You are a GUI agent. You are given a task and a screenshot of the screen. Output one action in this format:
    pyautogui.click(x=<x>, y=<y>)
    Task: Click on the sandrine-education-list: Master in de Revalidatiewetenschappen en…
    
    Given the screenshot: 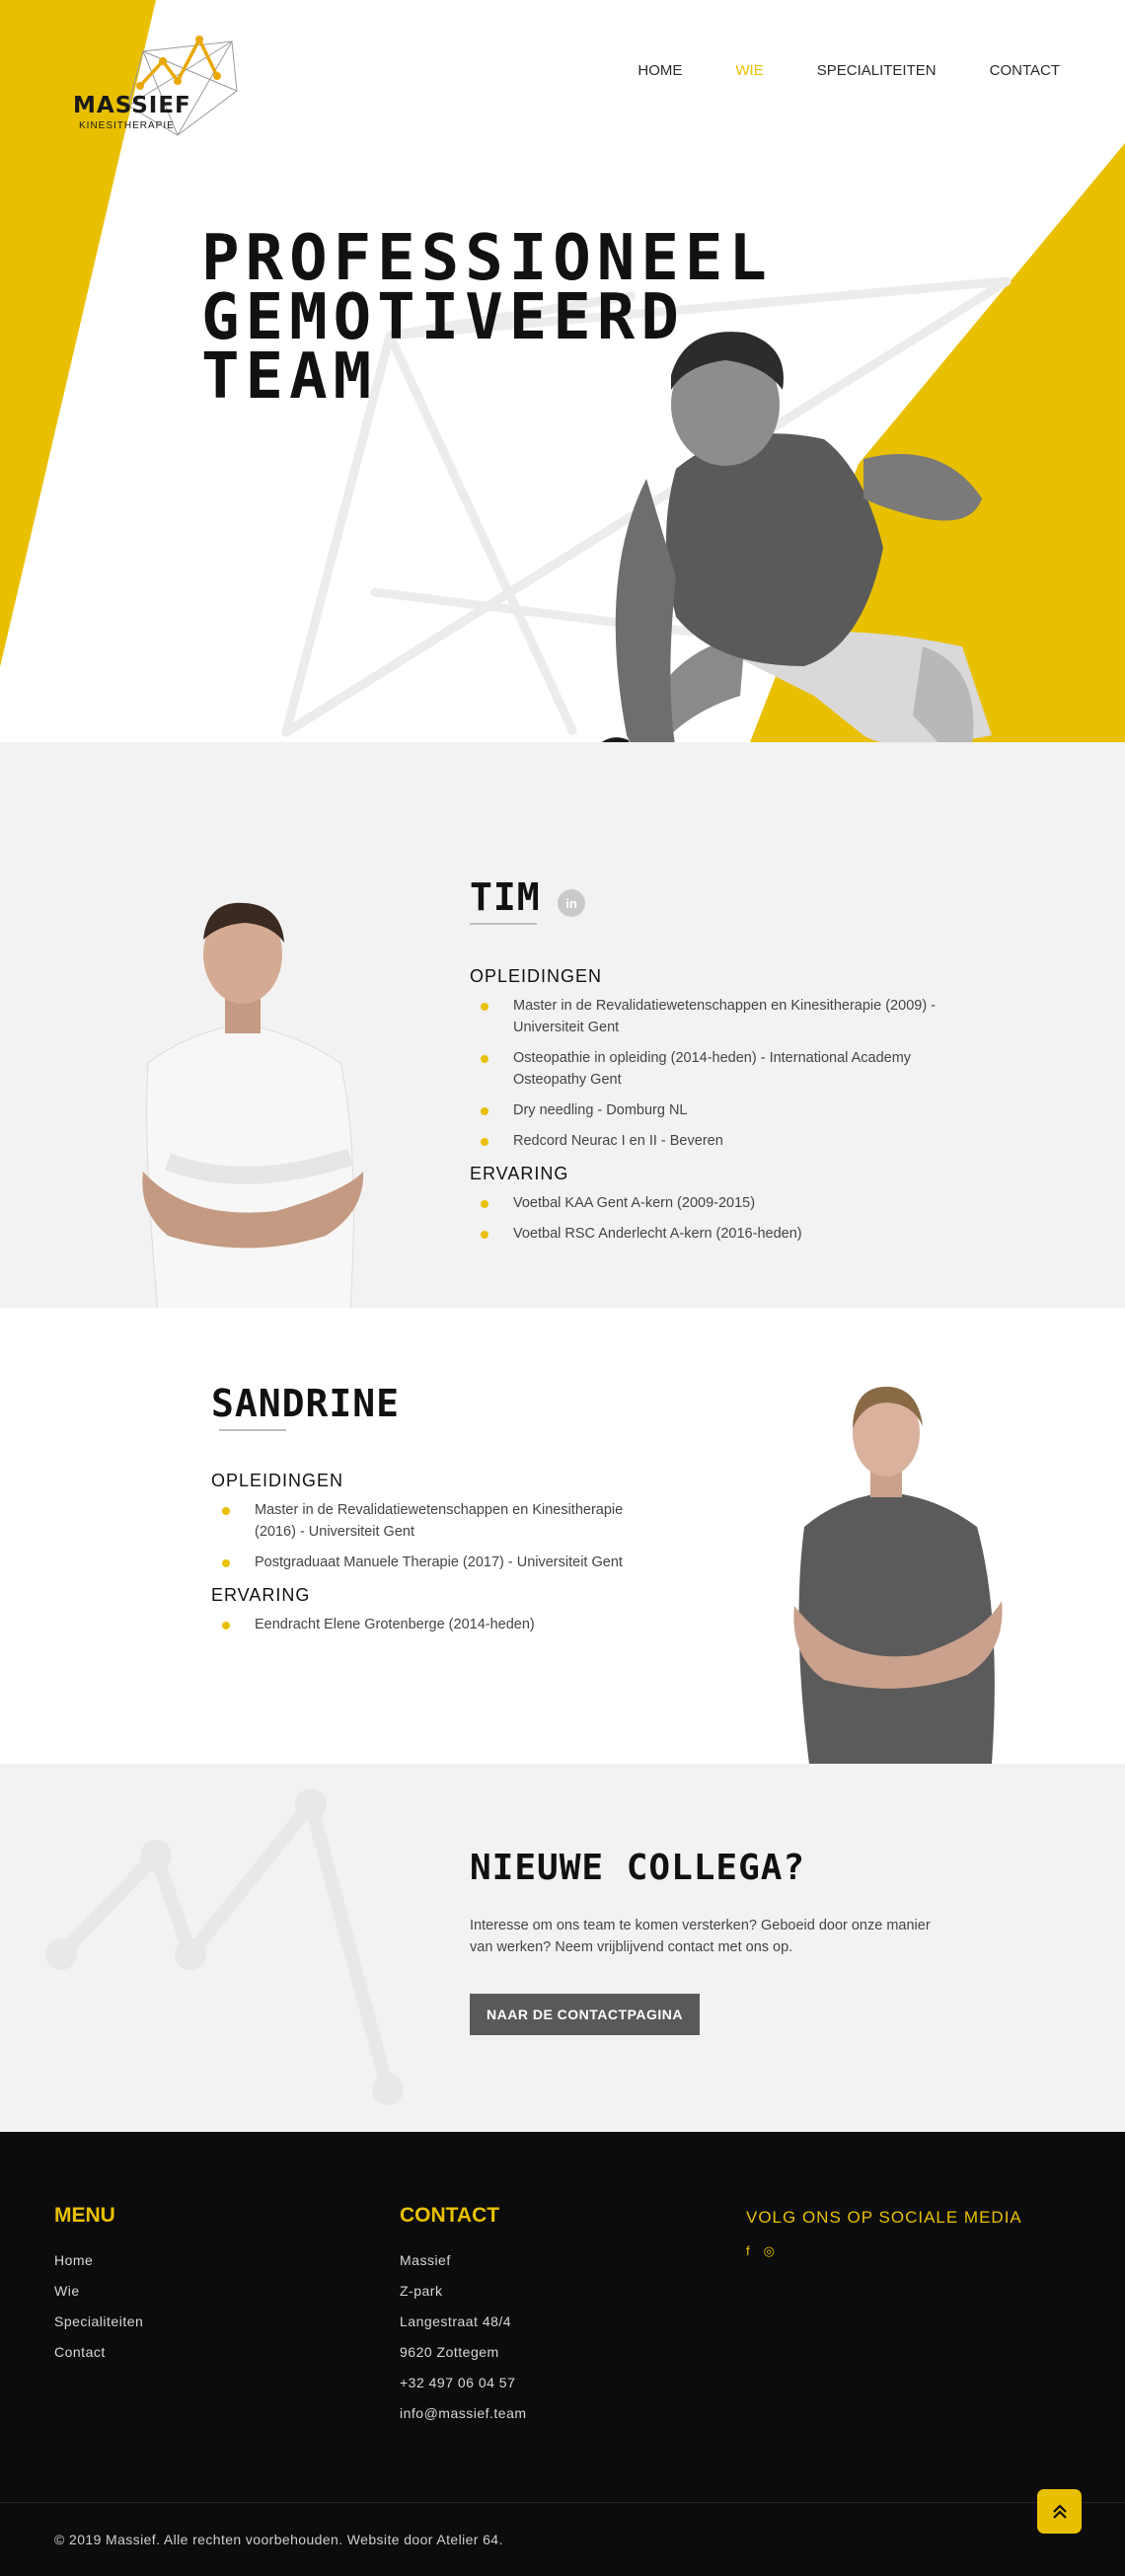 What is the action you would take?
    pyautogui.click(x=423, y=1536)
    